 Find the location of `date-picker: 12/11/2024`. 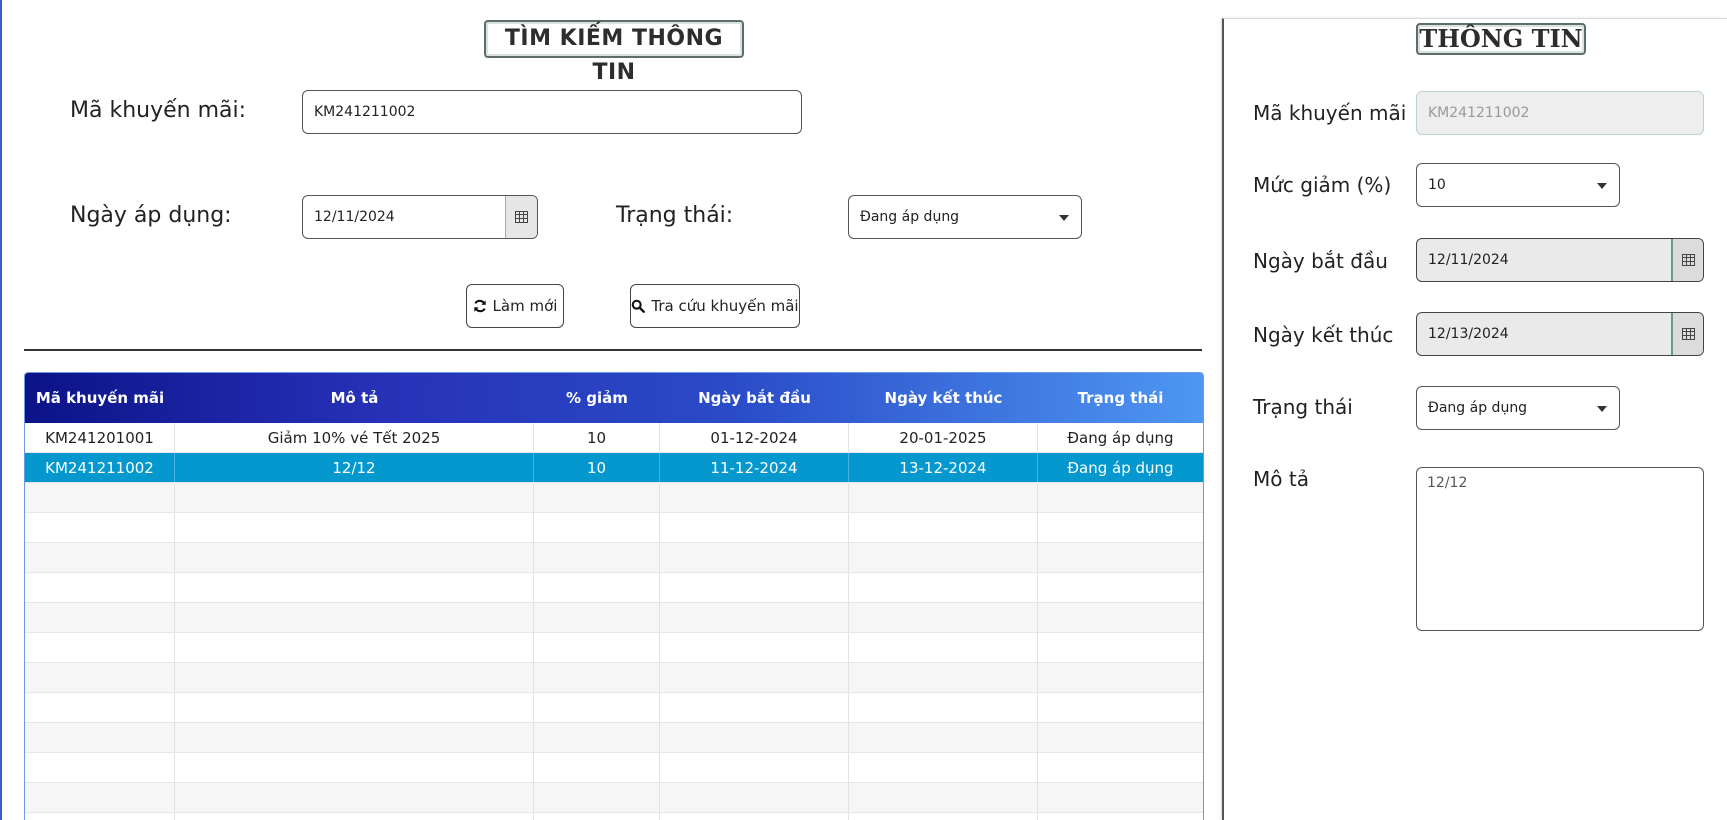

date-picker: 12/11/2024 is located at coordinates (420, 217).